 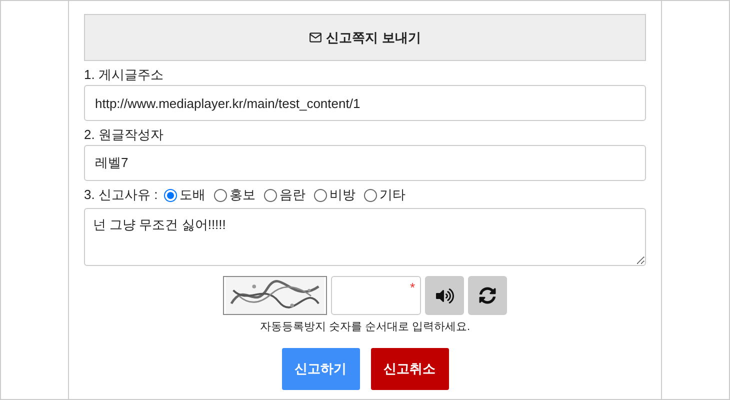 What do you see at coordinates (409, 369) in the screenshot?
I see `cancel-button: 신고취소` at bounding box center [409, 369].